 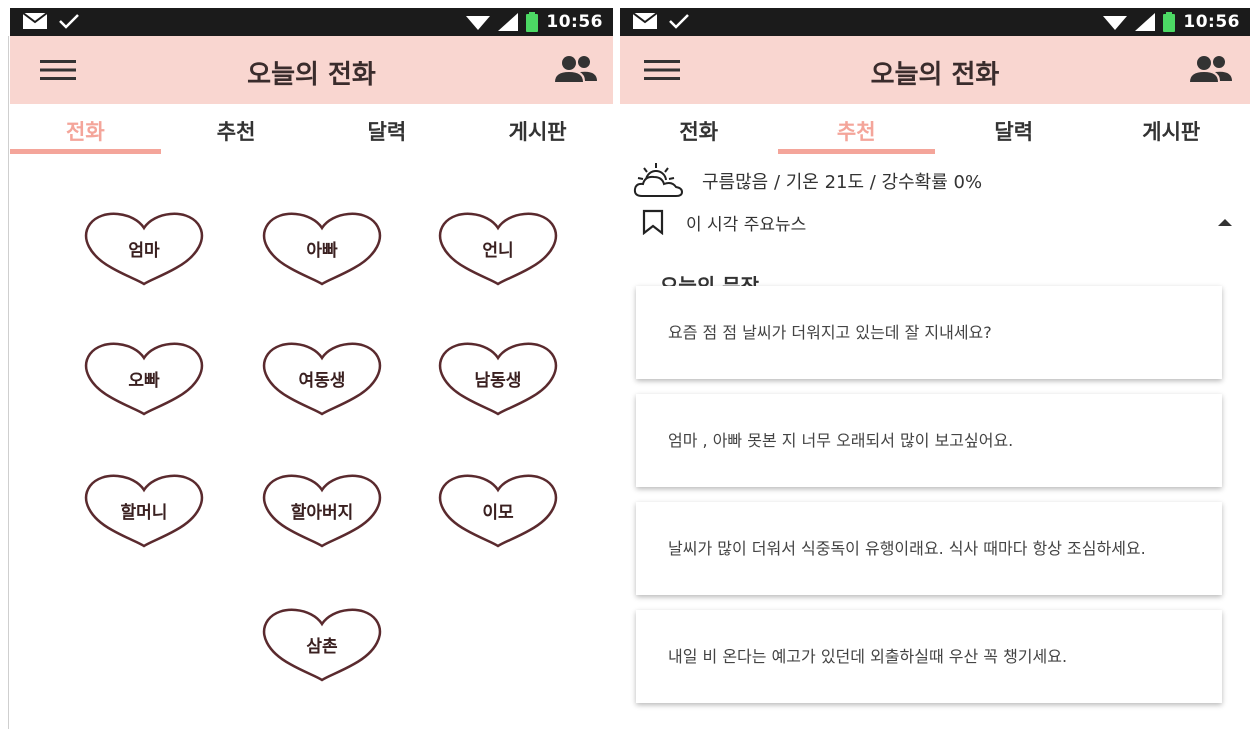 What do you see at coordinates (616, 382) in the screenshot?
I see `screen-divider` at bounding box center [616, 382].